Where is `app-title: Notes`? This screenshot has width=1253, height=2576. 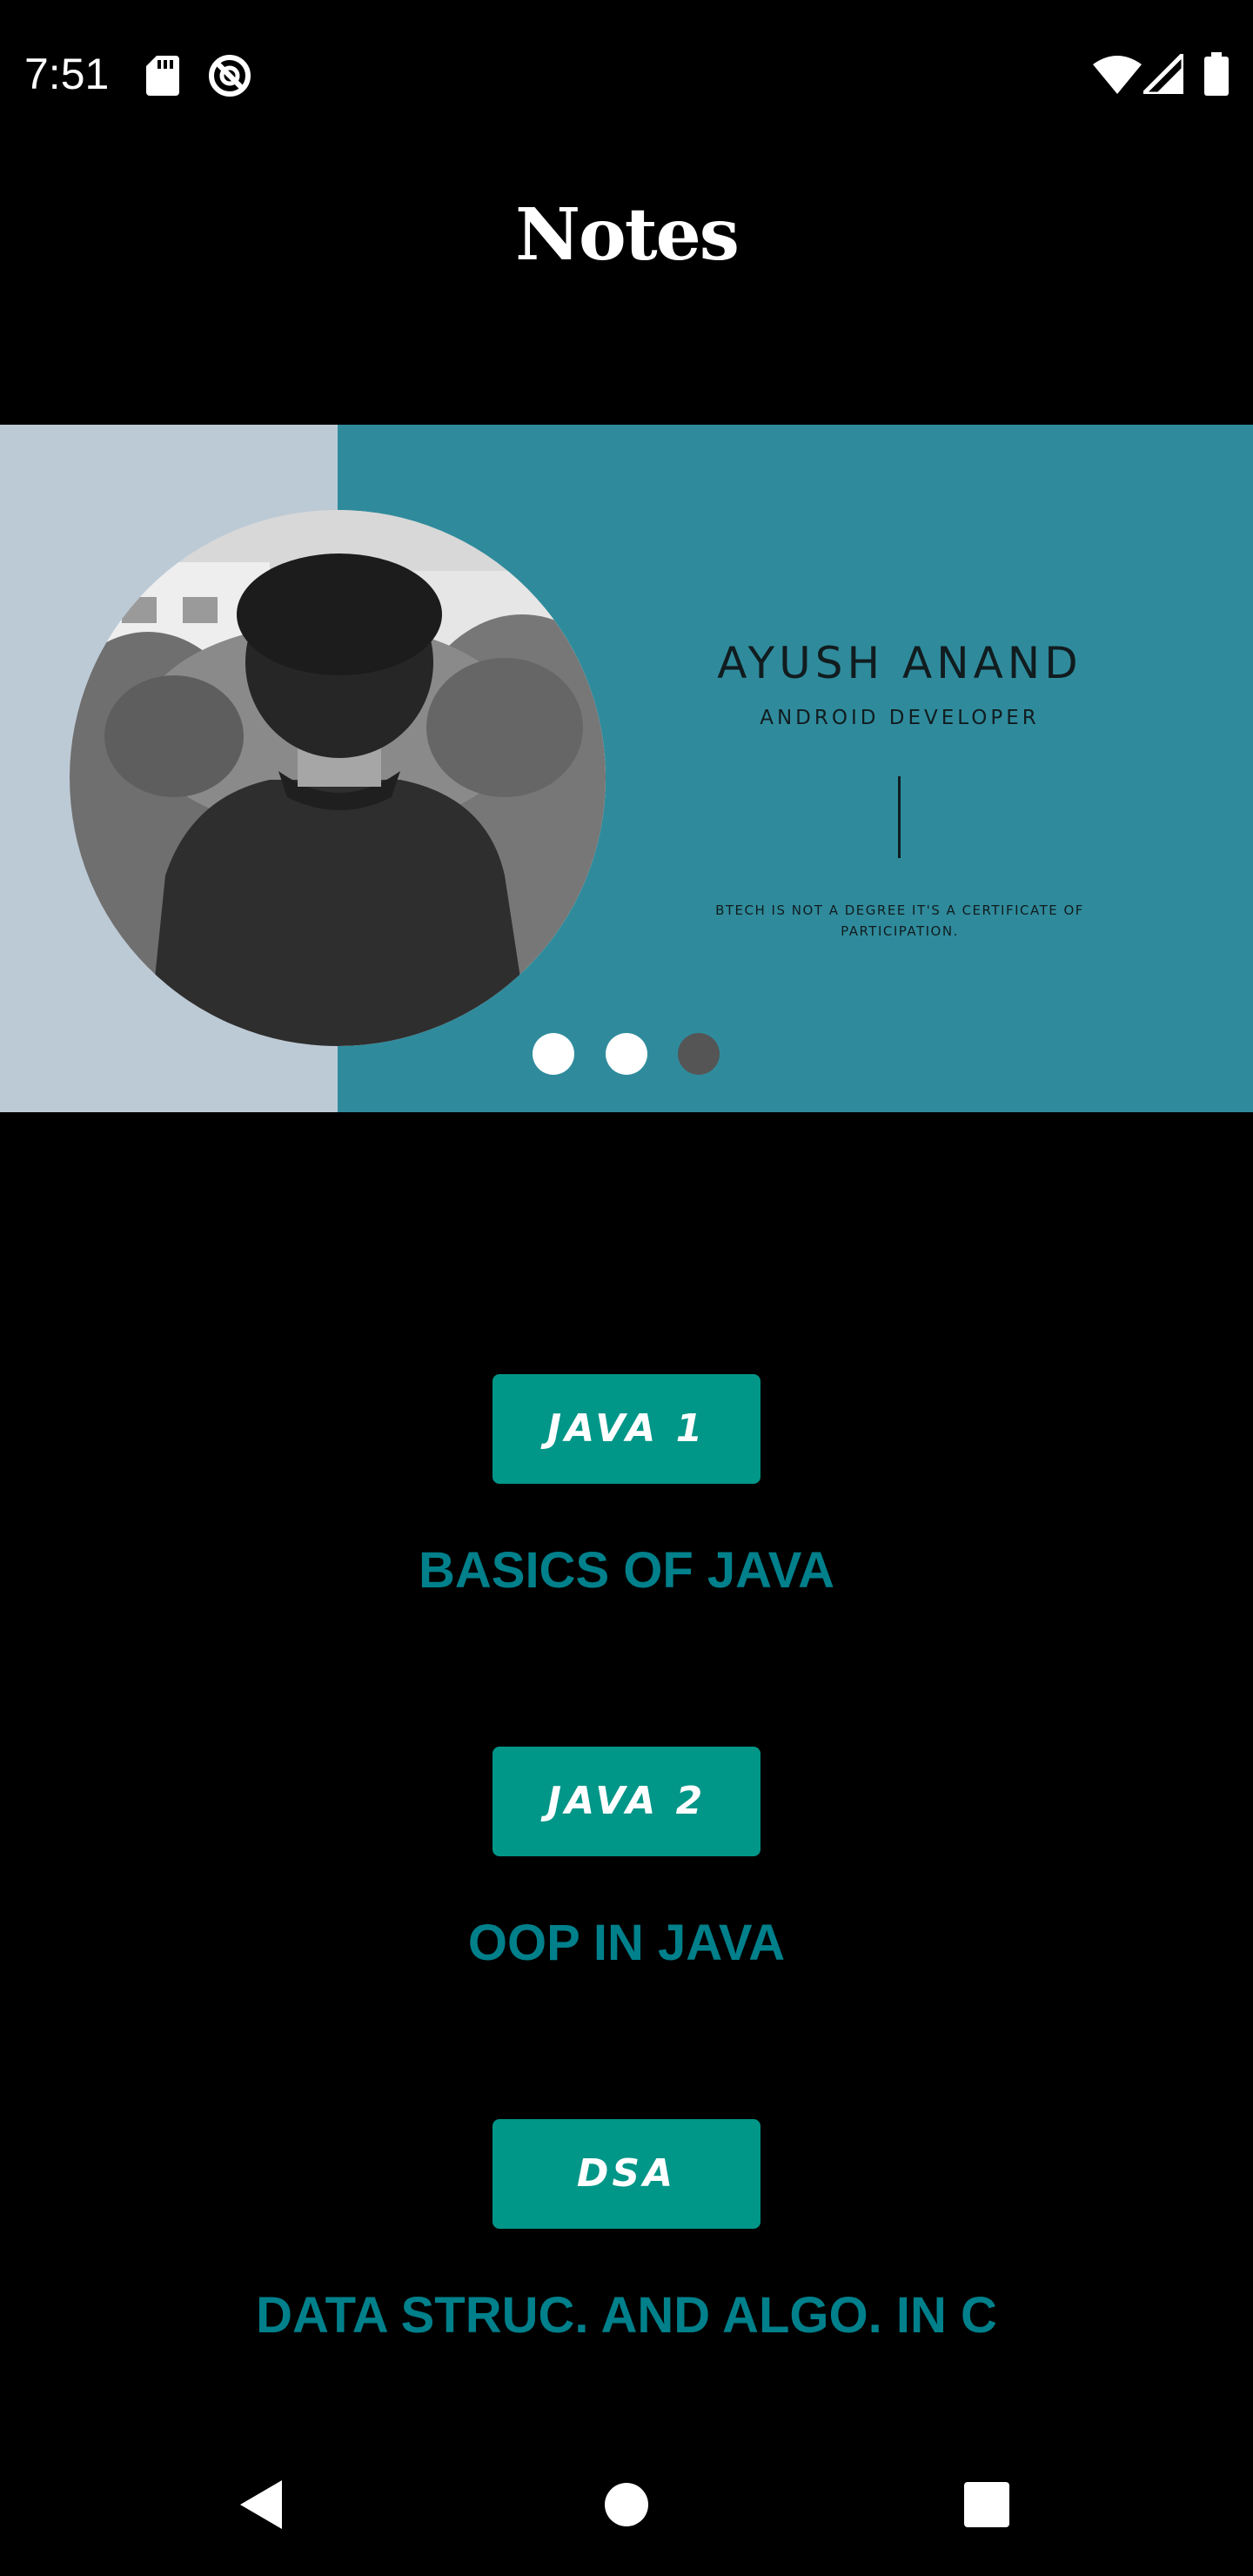 app-title: Notes is located at coordinates (627, 235).